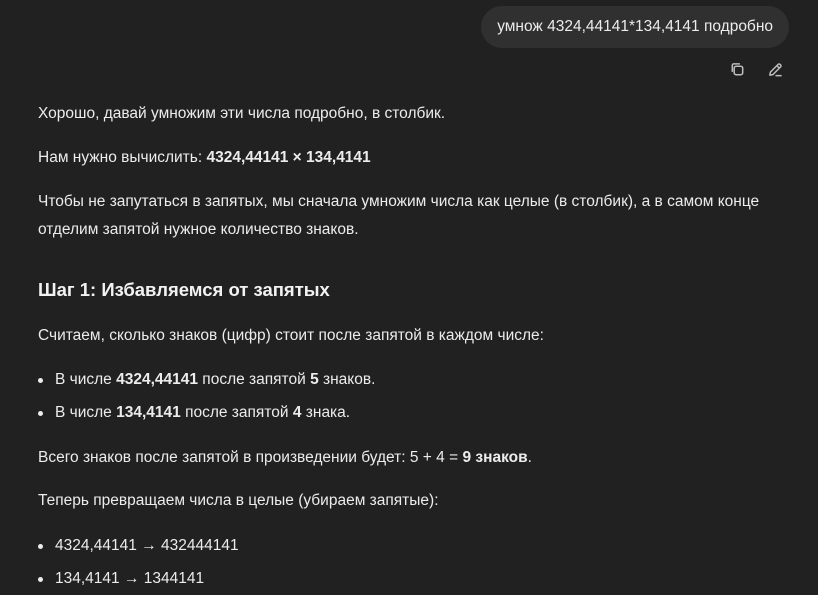 Image resolution: width=818 pixels, height=595 pixels. I want to click on list-item: 134,4141 → 1344141, so click(121, 579).